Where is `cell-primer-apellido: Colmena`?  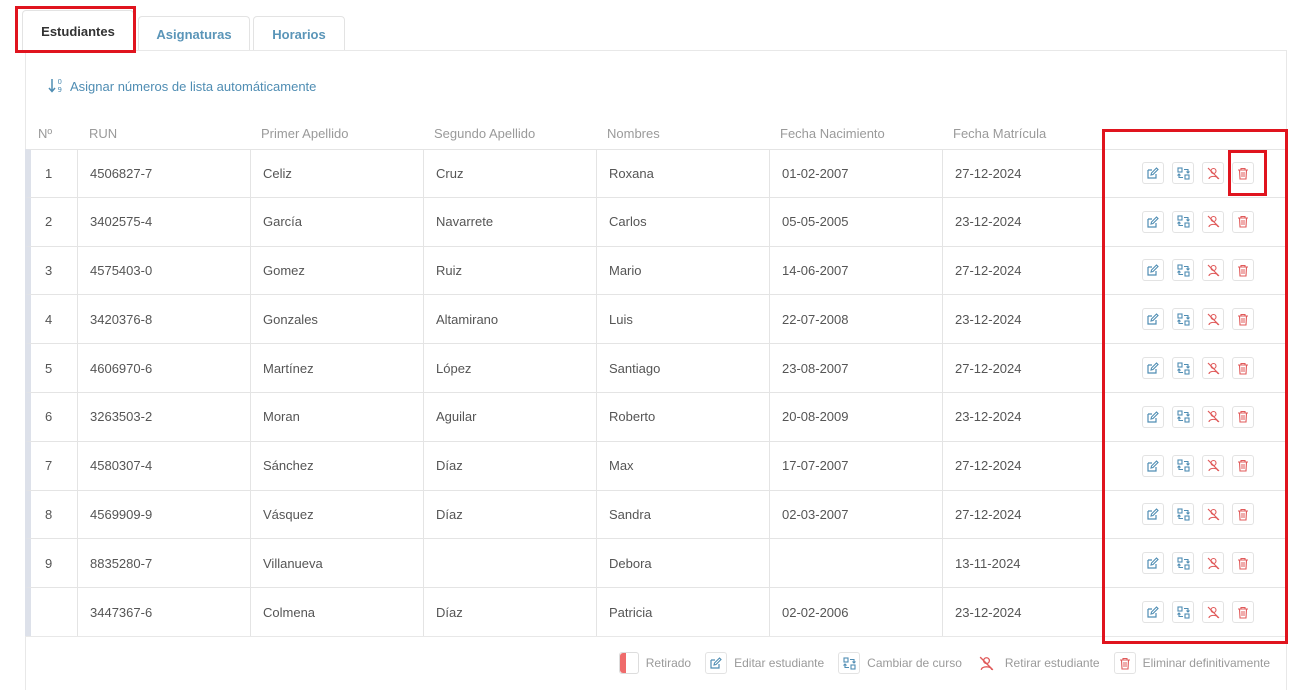 cell-primer-apellido: Colmena is located at coordinates (336, 612).